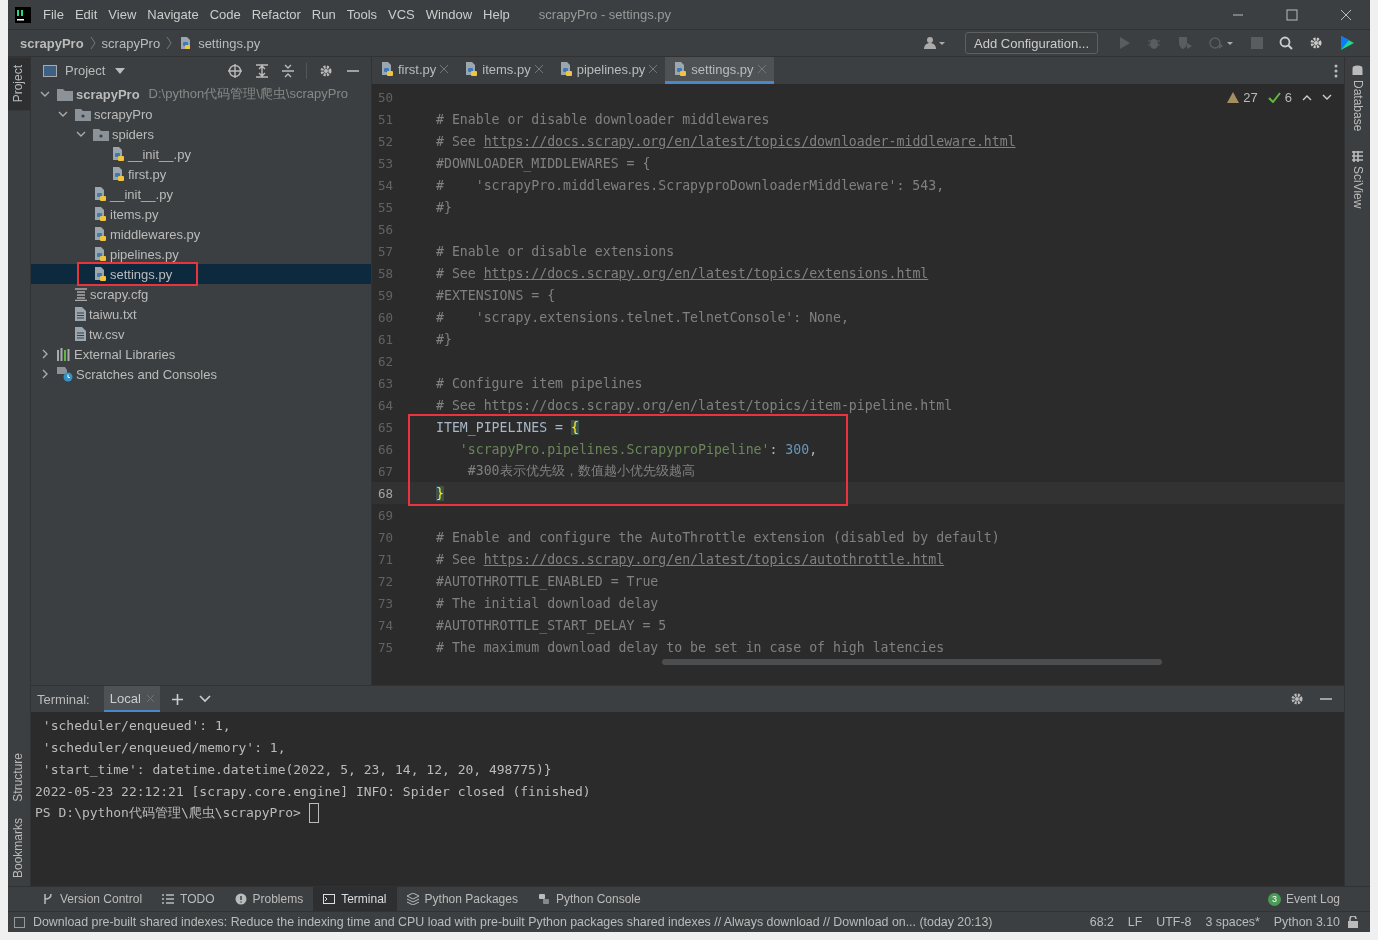 The image size is (1378, 940). I want to click on tree-row: Scratches and Consoles, so click(201, 374).